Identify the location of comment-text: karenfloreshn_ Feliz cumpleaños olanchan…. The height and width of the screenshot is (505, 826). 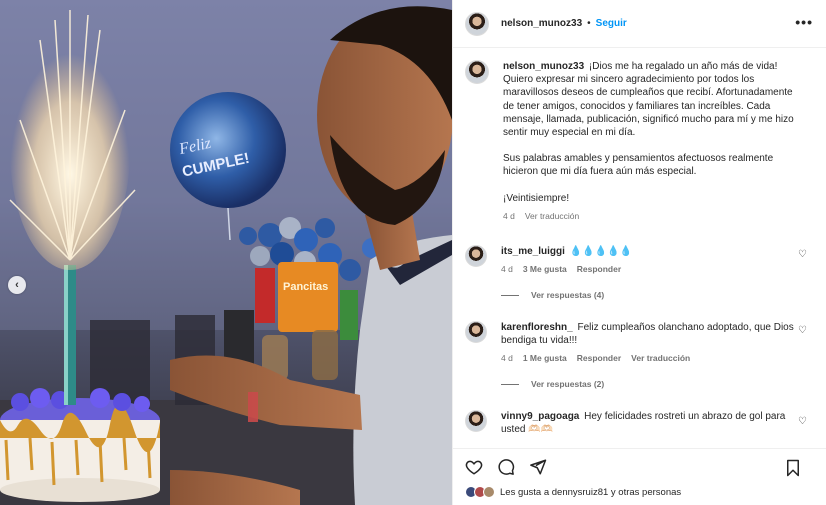
(651, 334).